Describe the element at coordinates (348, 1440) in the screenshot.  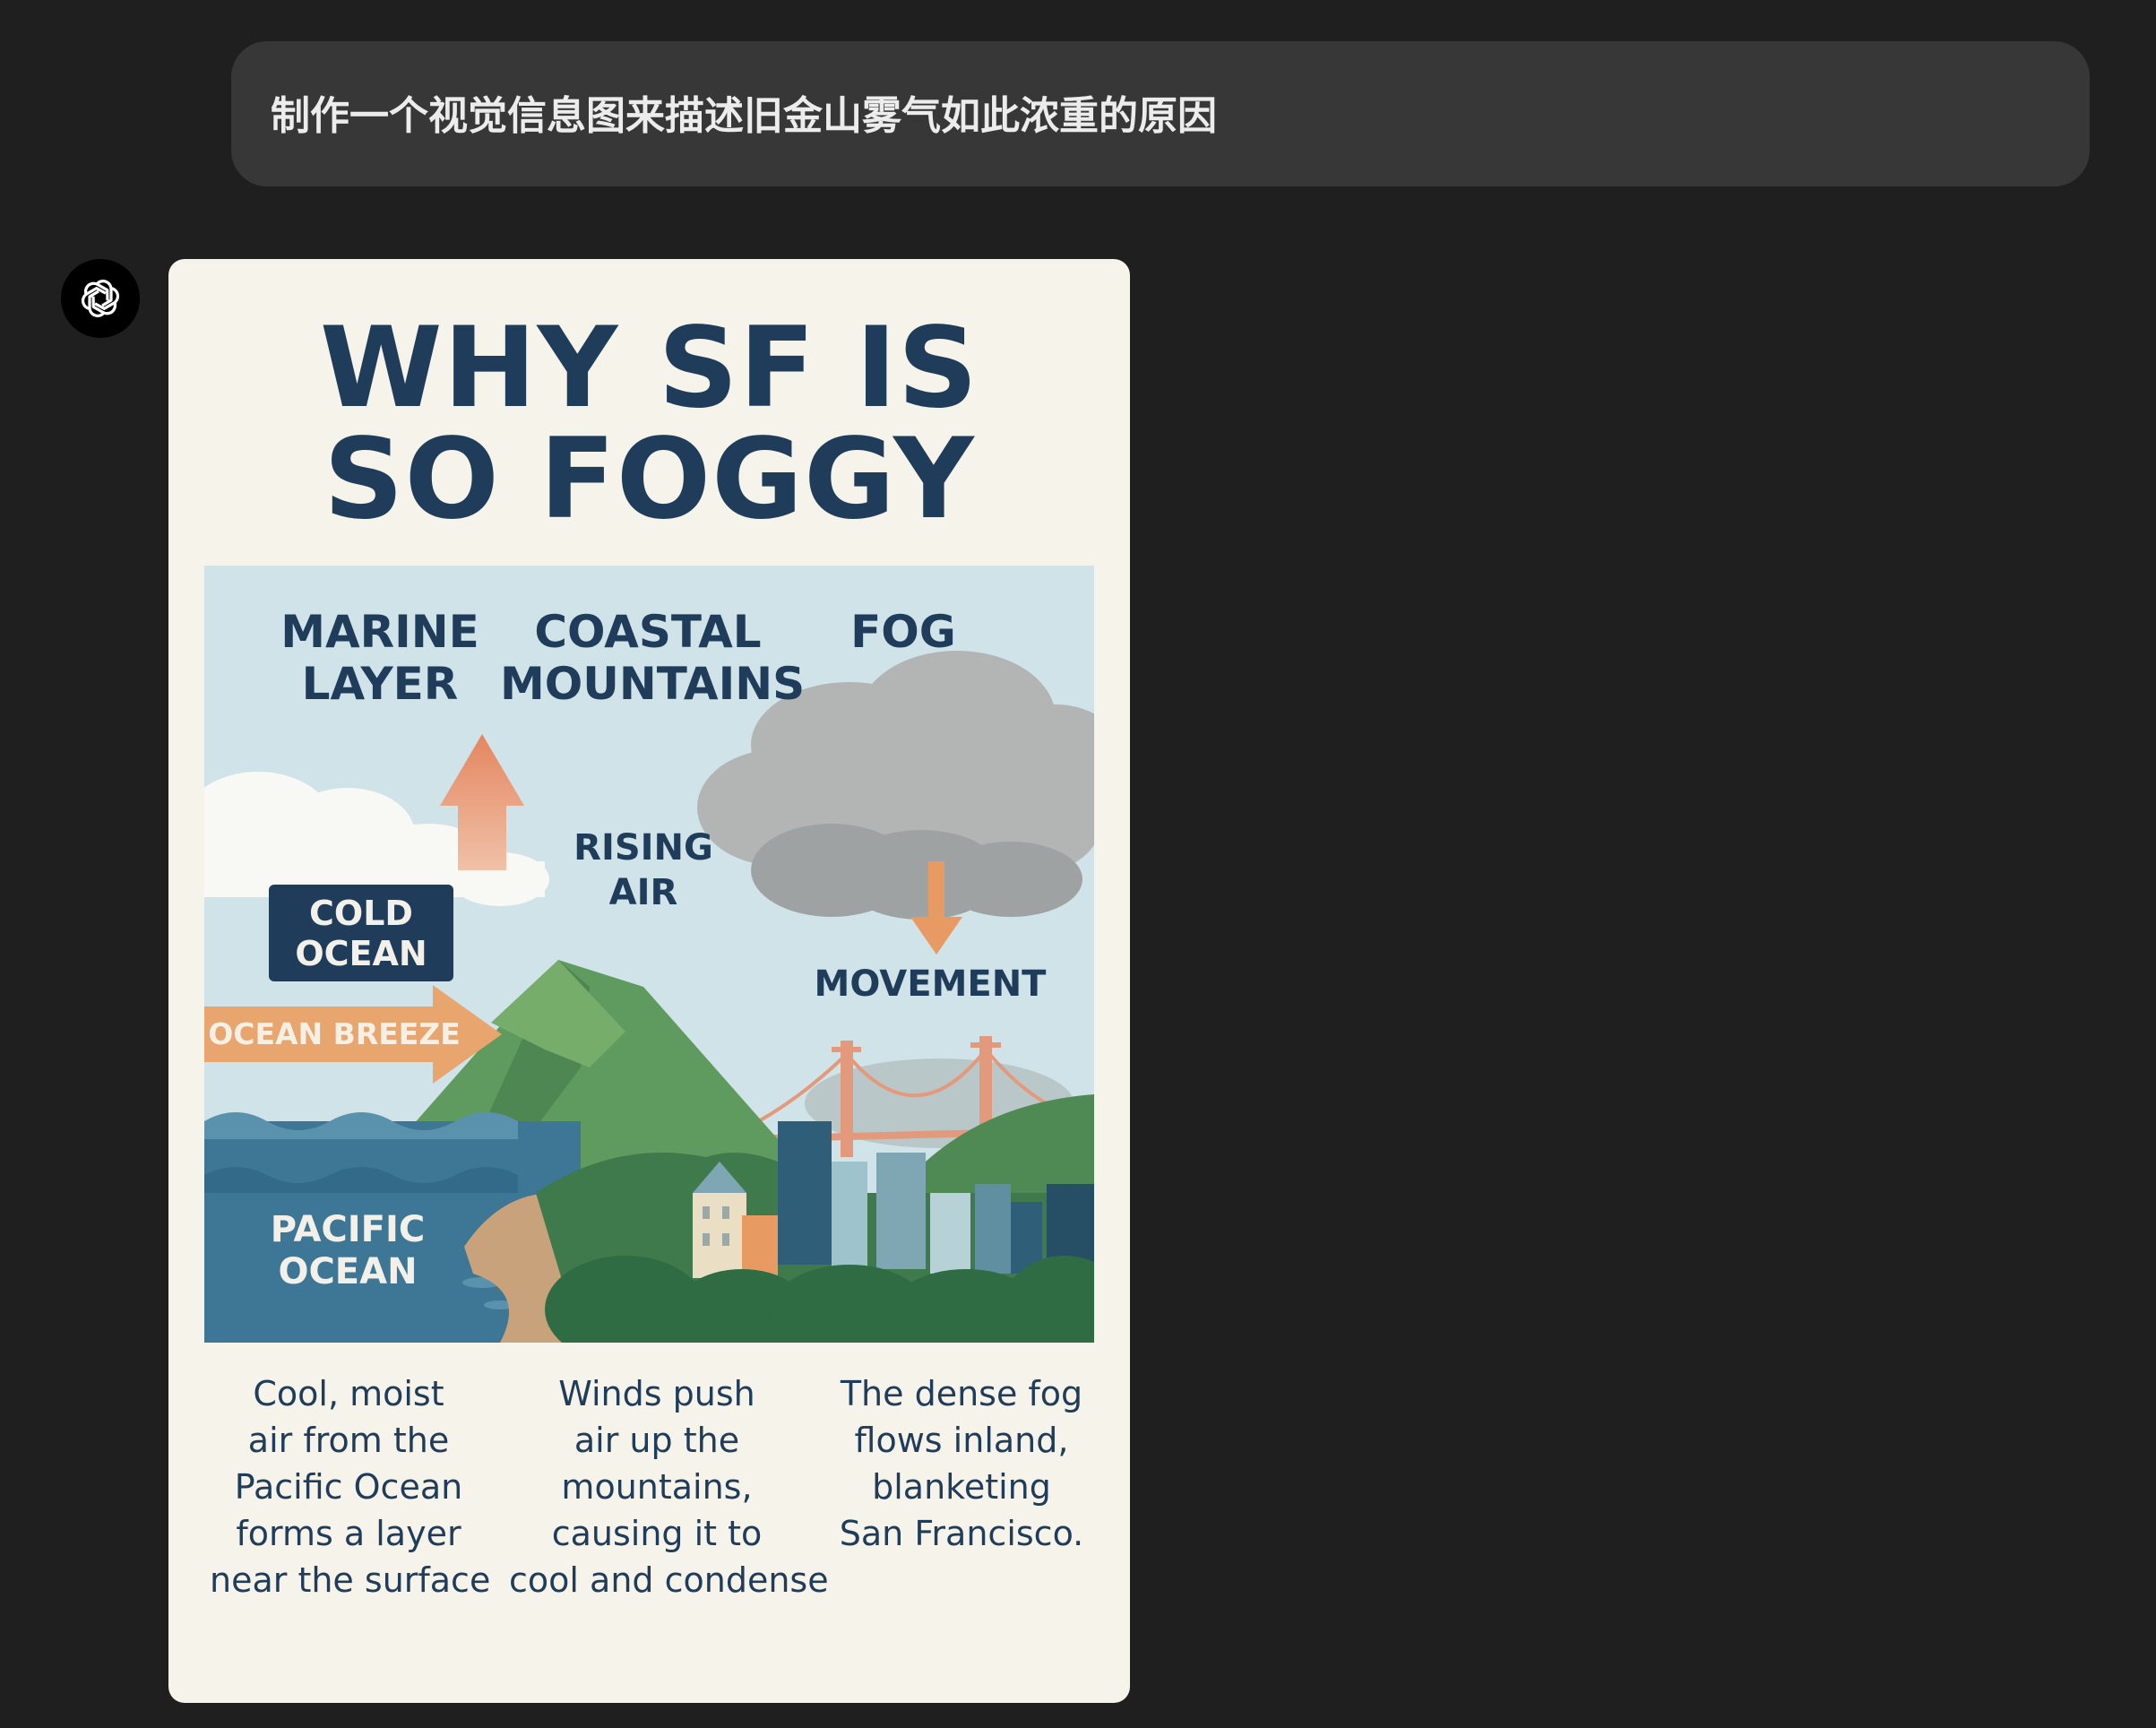
I see `description-line: air from the` at that location.